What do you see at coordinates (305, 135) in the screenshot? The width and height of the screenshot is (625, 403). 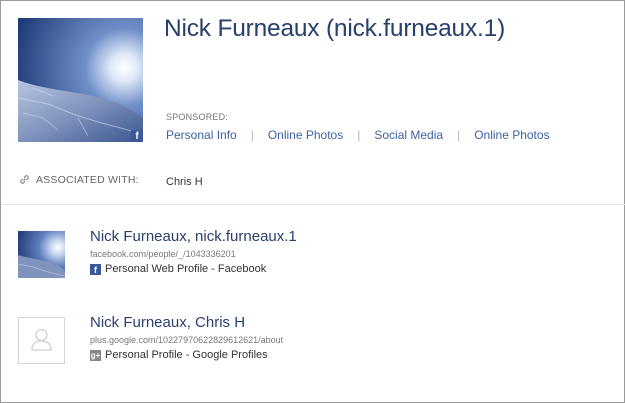 I see `sponsored-link-online-photos: Online Photos` at bounding box center [305, 135].